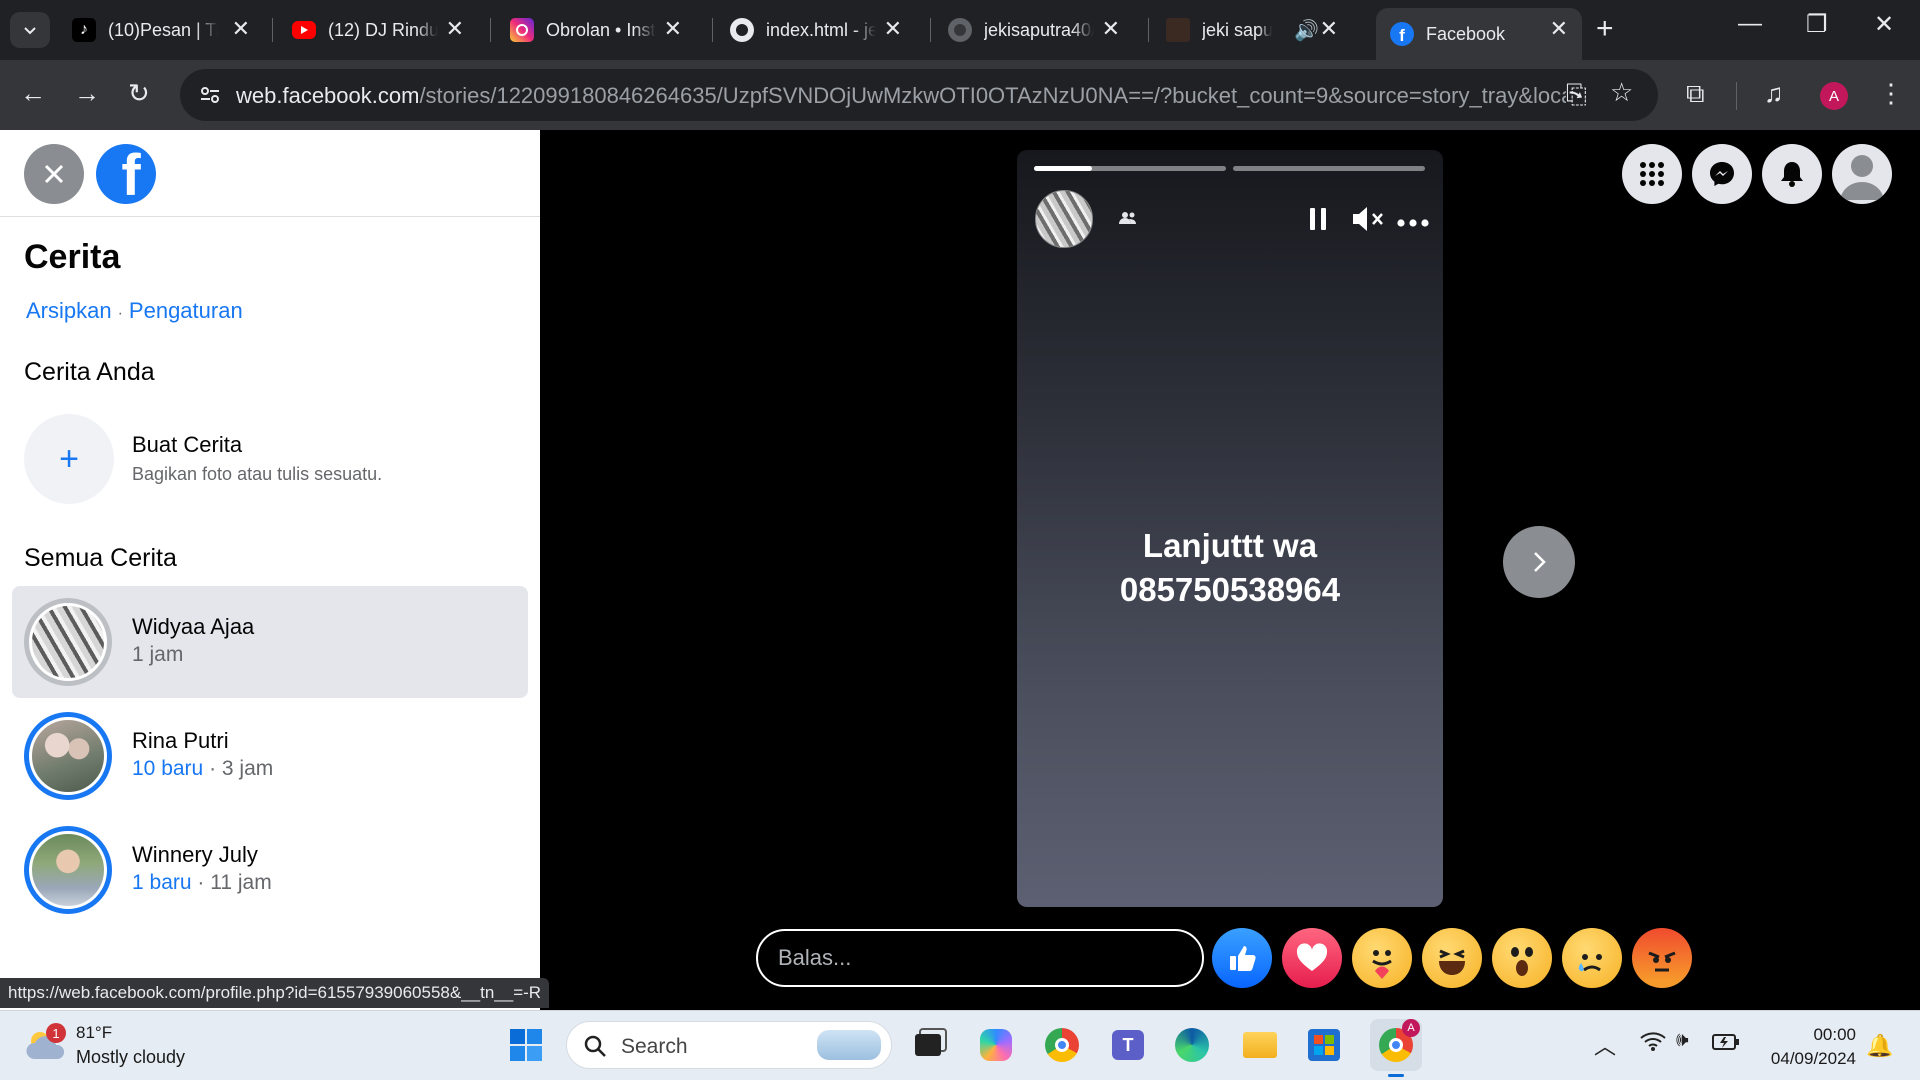  Describe the element at coordinates (1479, 34) in the screenshot. I see `tab-facebook: f Facebook ✕` at that location.